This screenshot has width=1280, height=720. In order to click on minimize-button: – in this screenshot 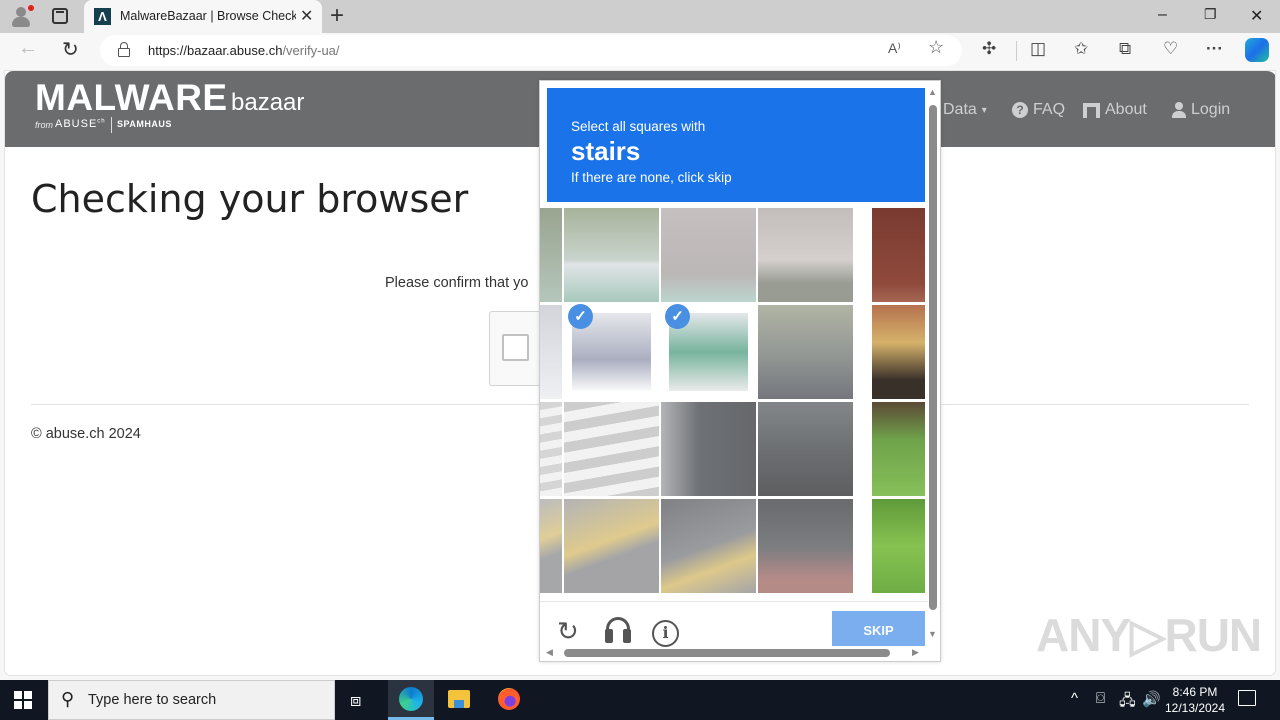, I will do `click(1162, 15)`.